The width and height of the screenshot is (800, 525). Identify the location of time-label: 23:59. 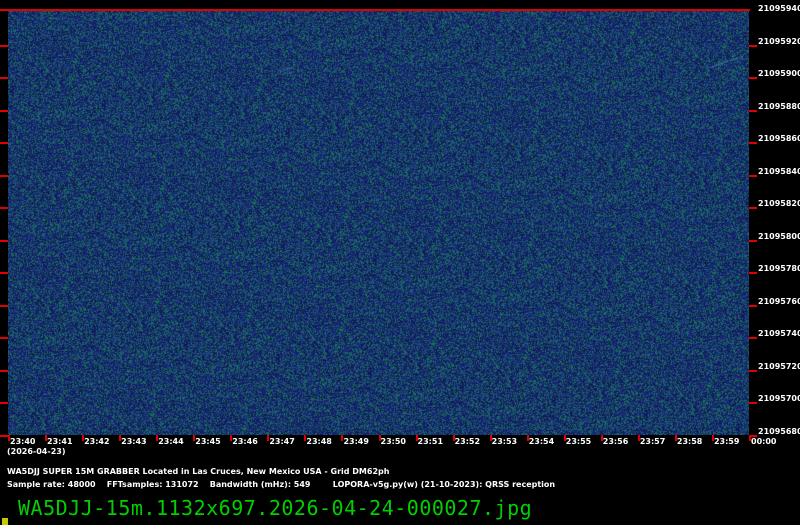
(726, 441).